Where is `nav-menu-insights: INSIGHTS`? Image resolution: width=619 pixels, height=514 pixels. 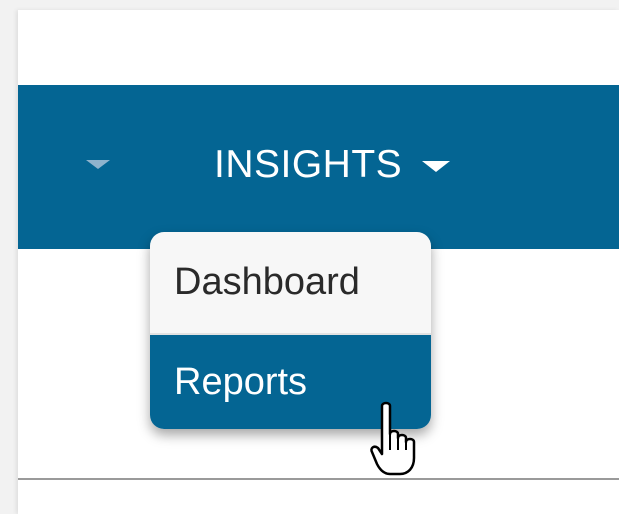
nav-menu-insights: INSIGHTS is located at coordinates (332, 164).